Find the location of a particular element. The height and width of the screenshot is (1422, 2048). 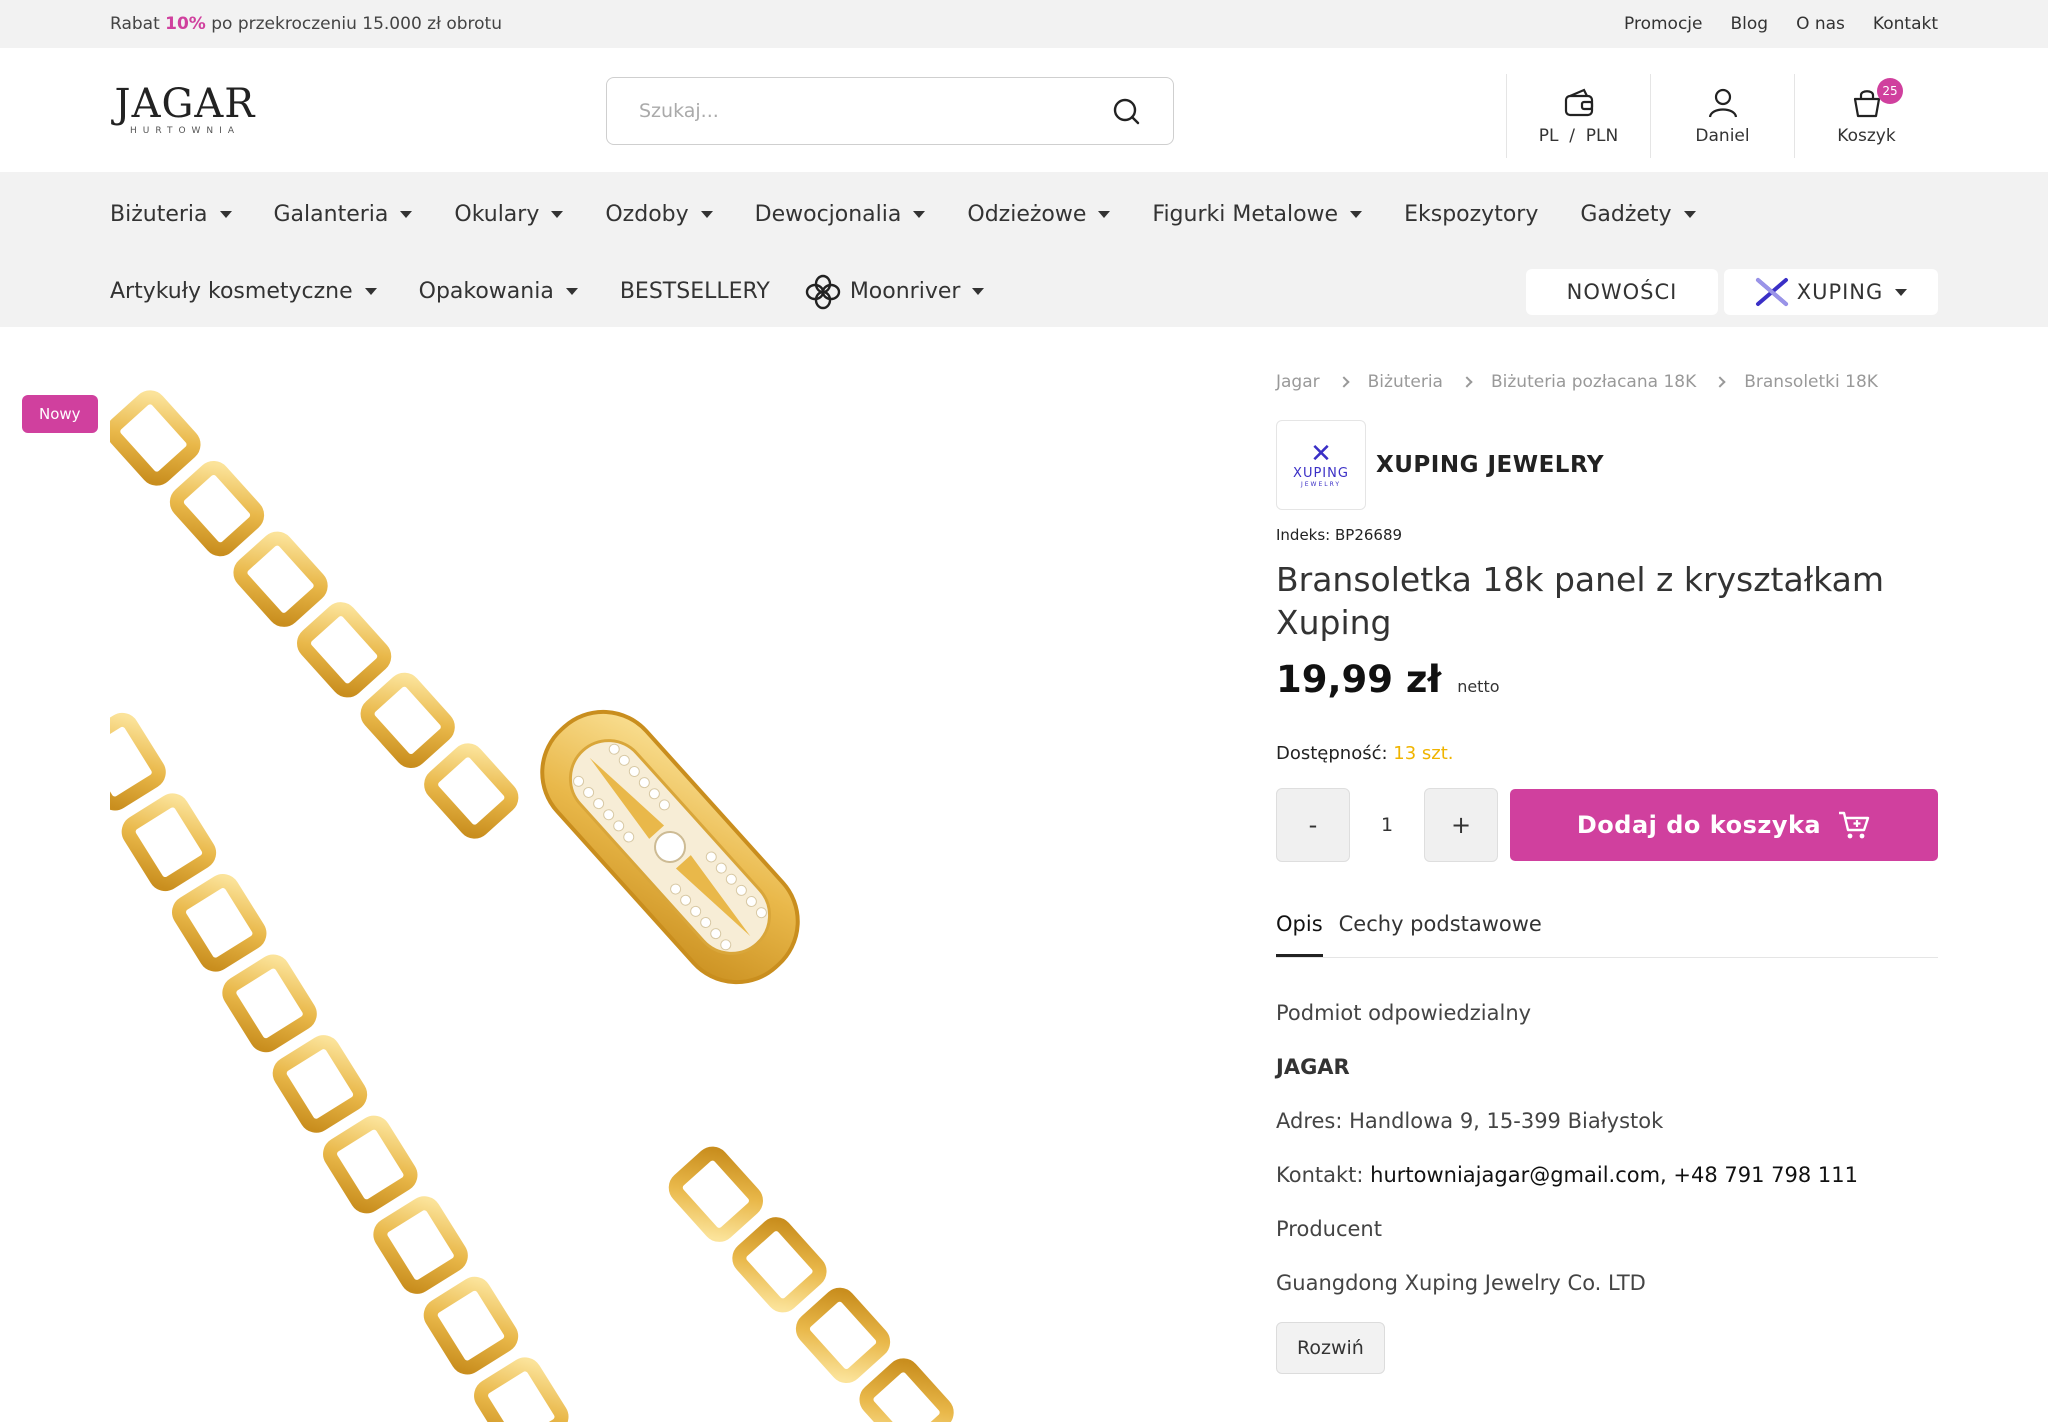

qty-plus-button: + is located at coordinates (1461, 825).